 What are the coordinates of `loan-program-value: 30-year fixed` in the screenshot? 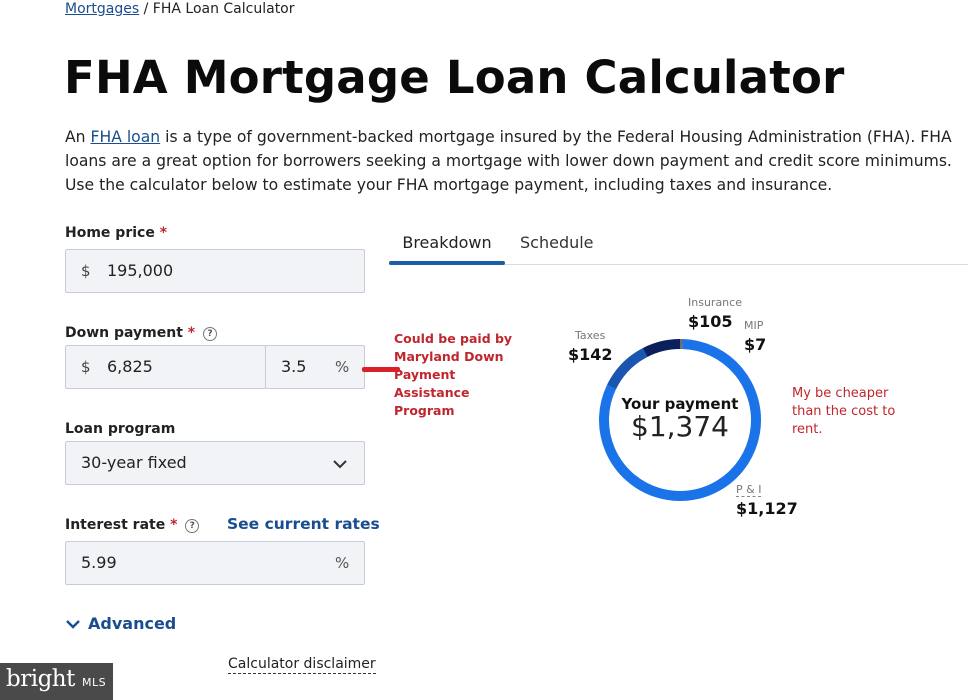 It's located at (134, 462).